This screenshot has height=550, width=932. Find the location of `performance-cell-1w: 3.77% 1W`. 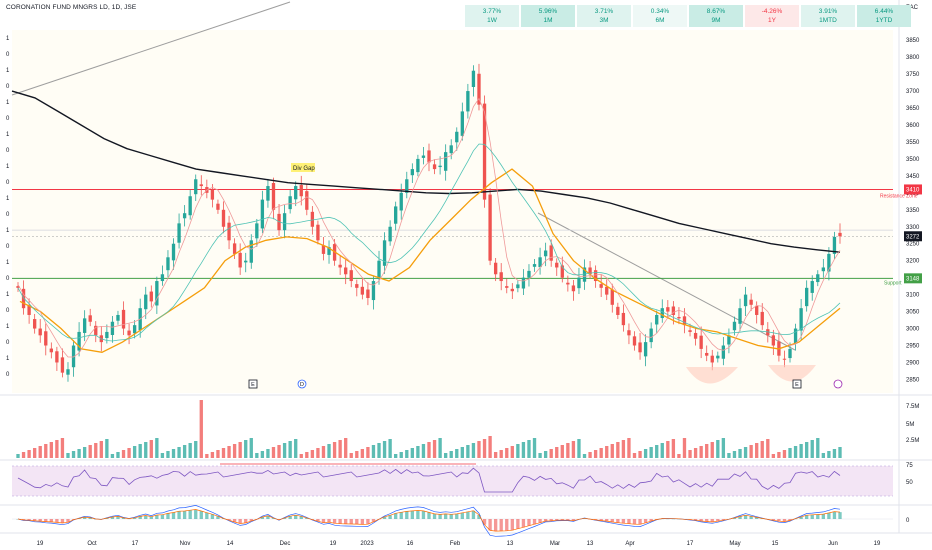

performance-cell-1w: 3.77% 1W is located at coordinates (492, 16).